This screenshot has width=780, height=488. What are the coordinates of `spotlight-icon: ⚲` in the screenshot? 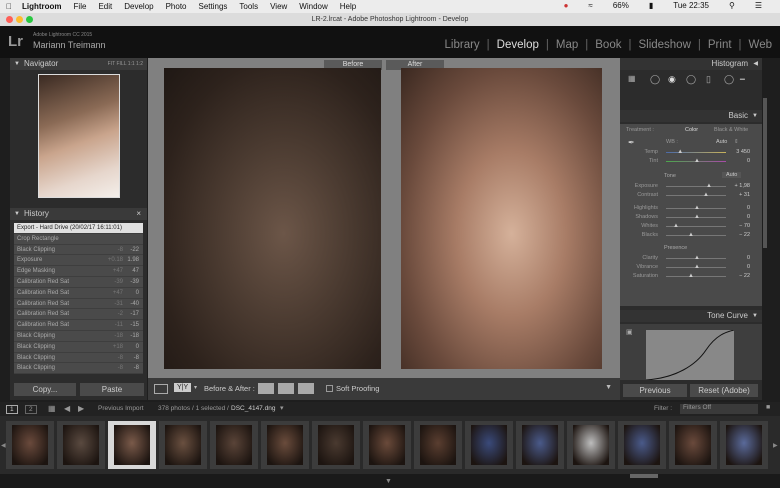 It's located at (732, 5).